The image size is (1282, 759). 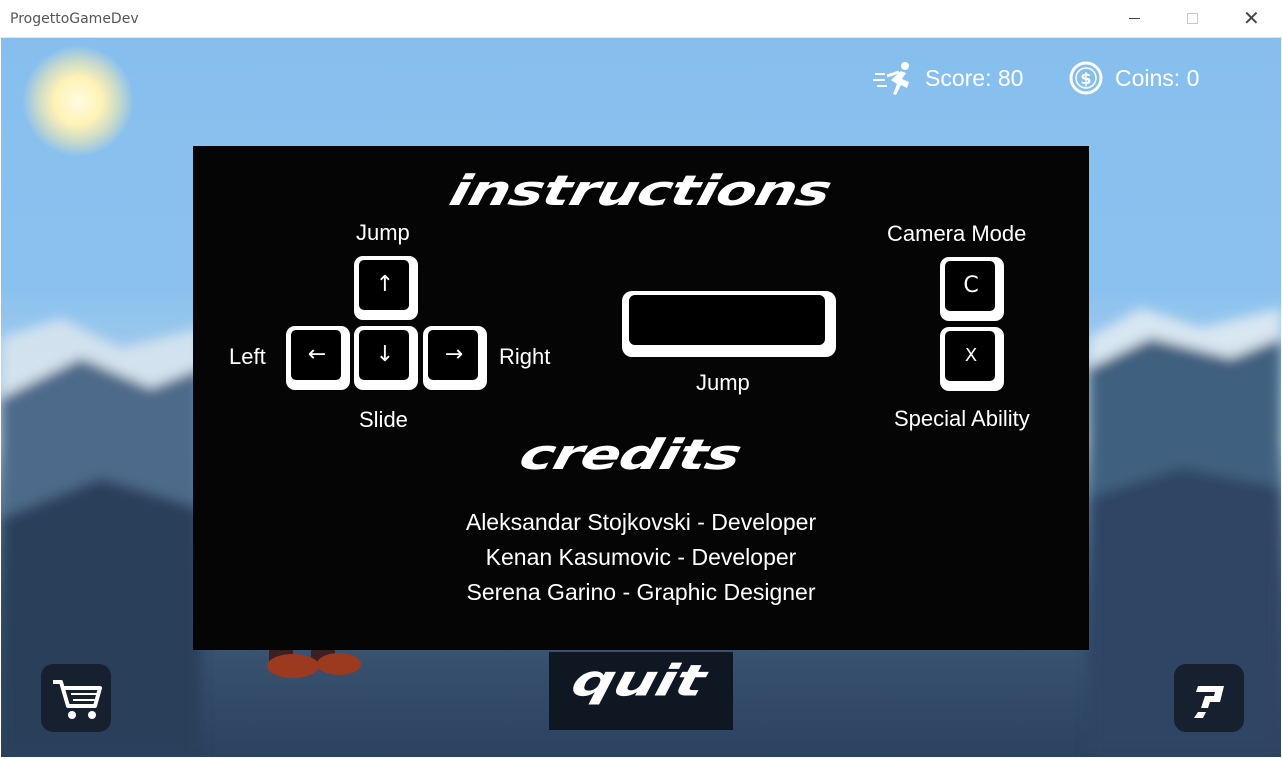 I want to click on question-mark-icon, so click(x=1209, y=702).